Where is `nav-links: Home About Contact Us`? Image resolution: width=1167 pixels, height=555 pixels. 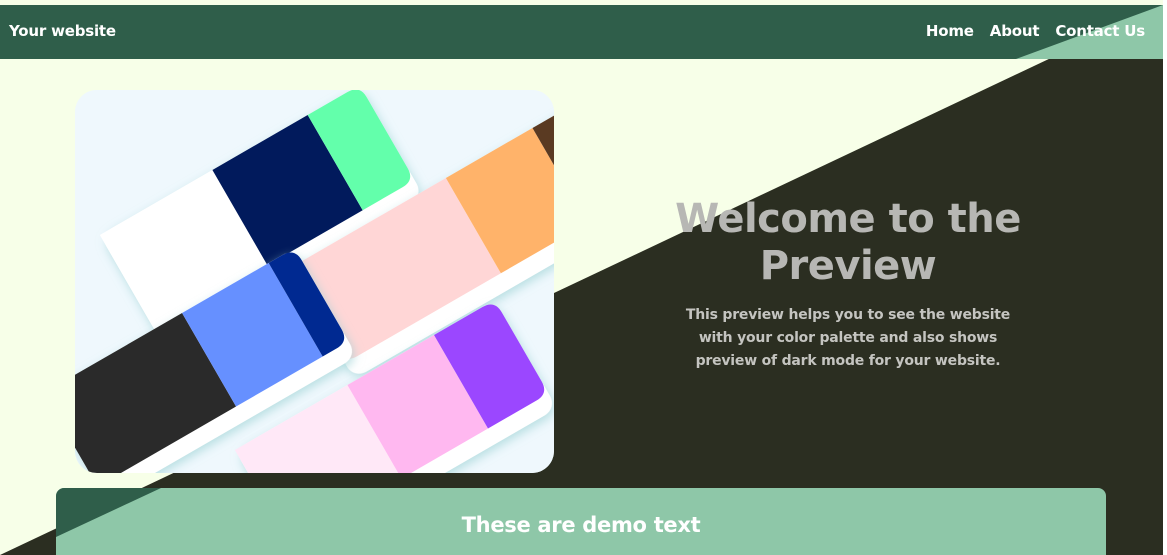 nav-links: Home About Contact Us is located at coordinates (1035, 31).